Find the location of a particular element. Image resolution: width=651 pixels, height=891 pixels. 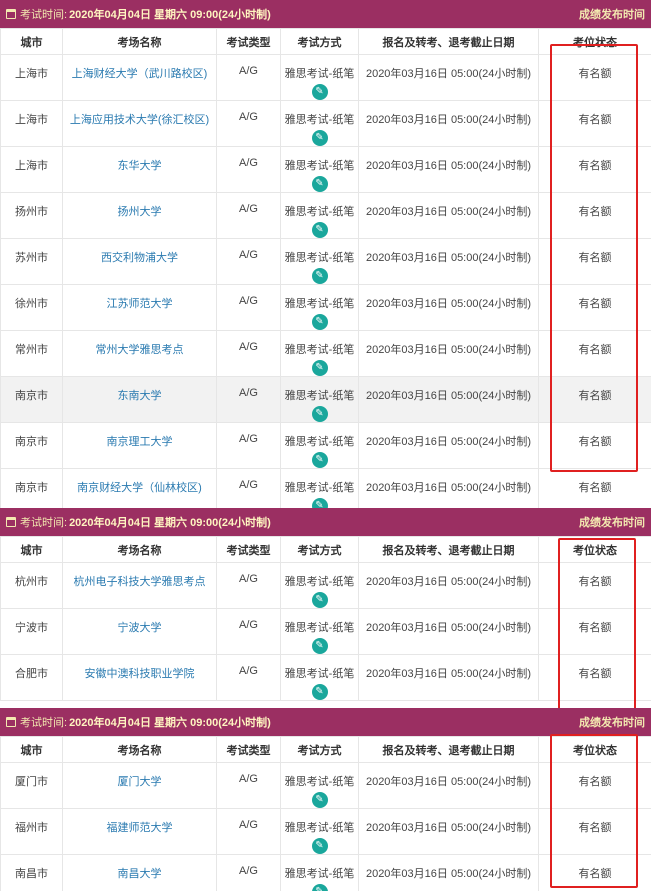

venue-link: 南京财经大学（仙林校区) is located at coordinates (139, 488).